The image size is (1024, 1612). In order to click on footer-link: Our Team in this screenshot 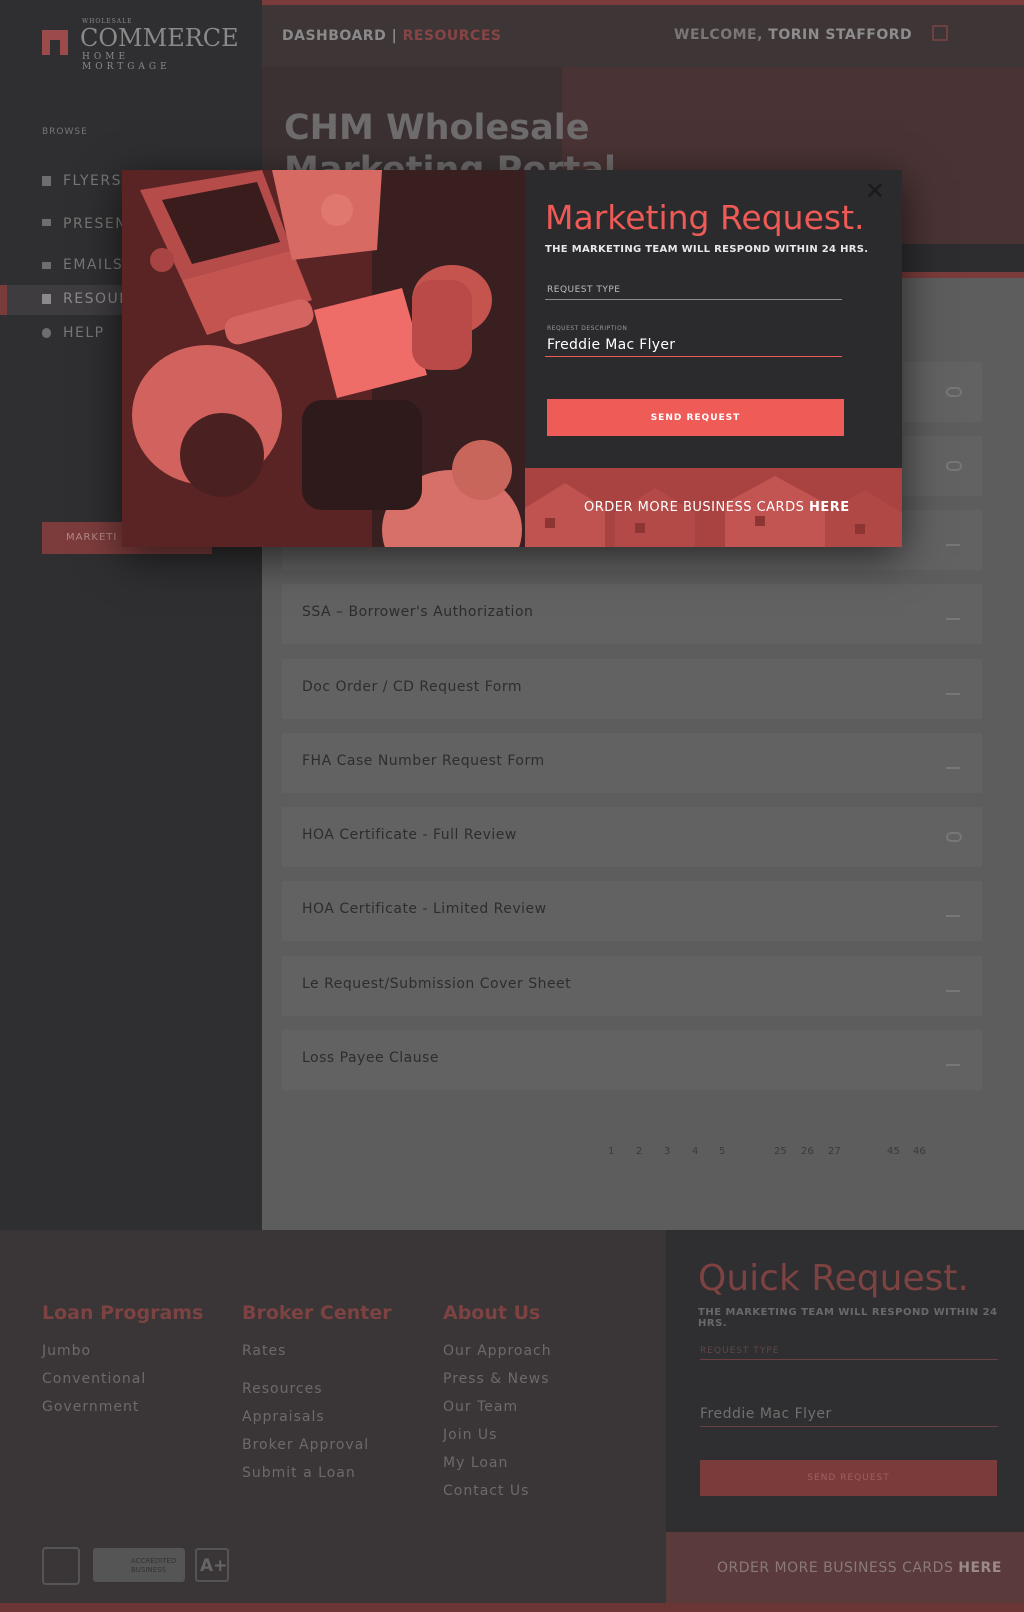, I will do `click(480, 1407)`.